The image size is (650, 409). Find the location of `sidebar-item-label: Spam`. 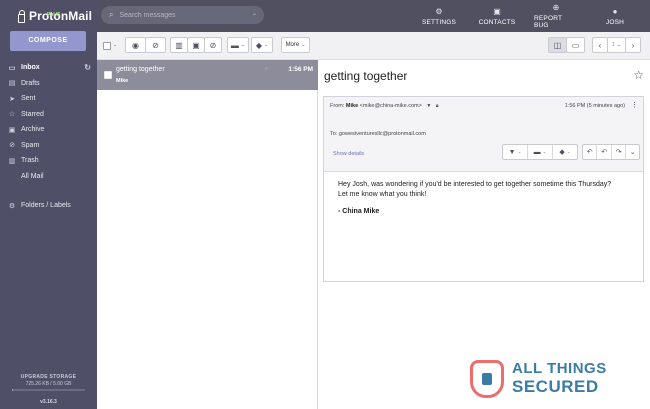

sidebar-item-label: Spam is located at coordinates (30, 145).